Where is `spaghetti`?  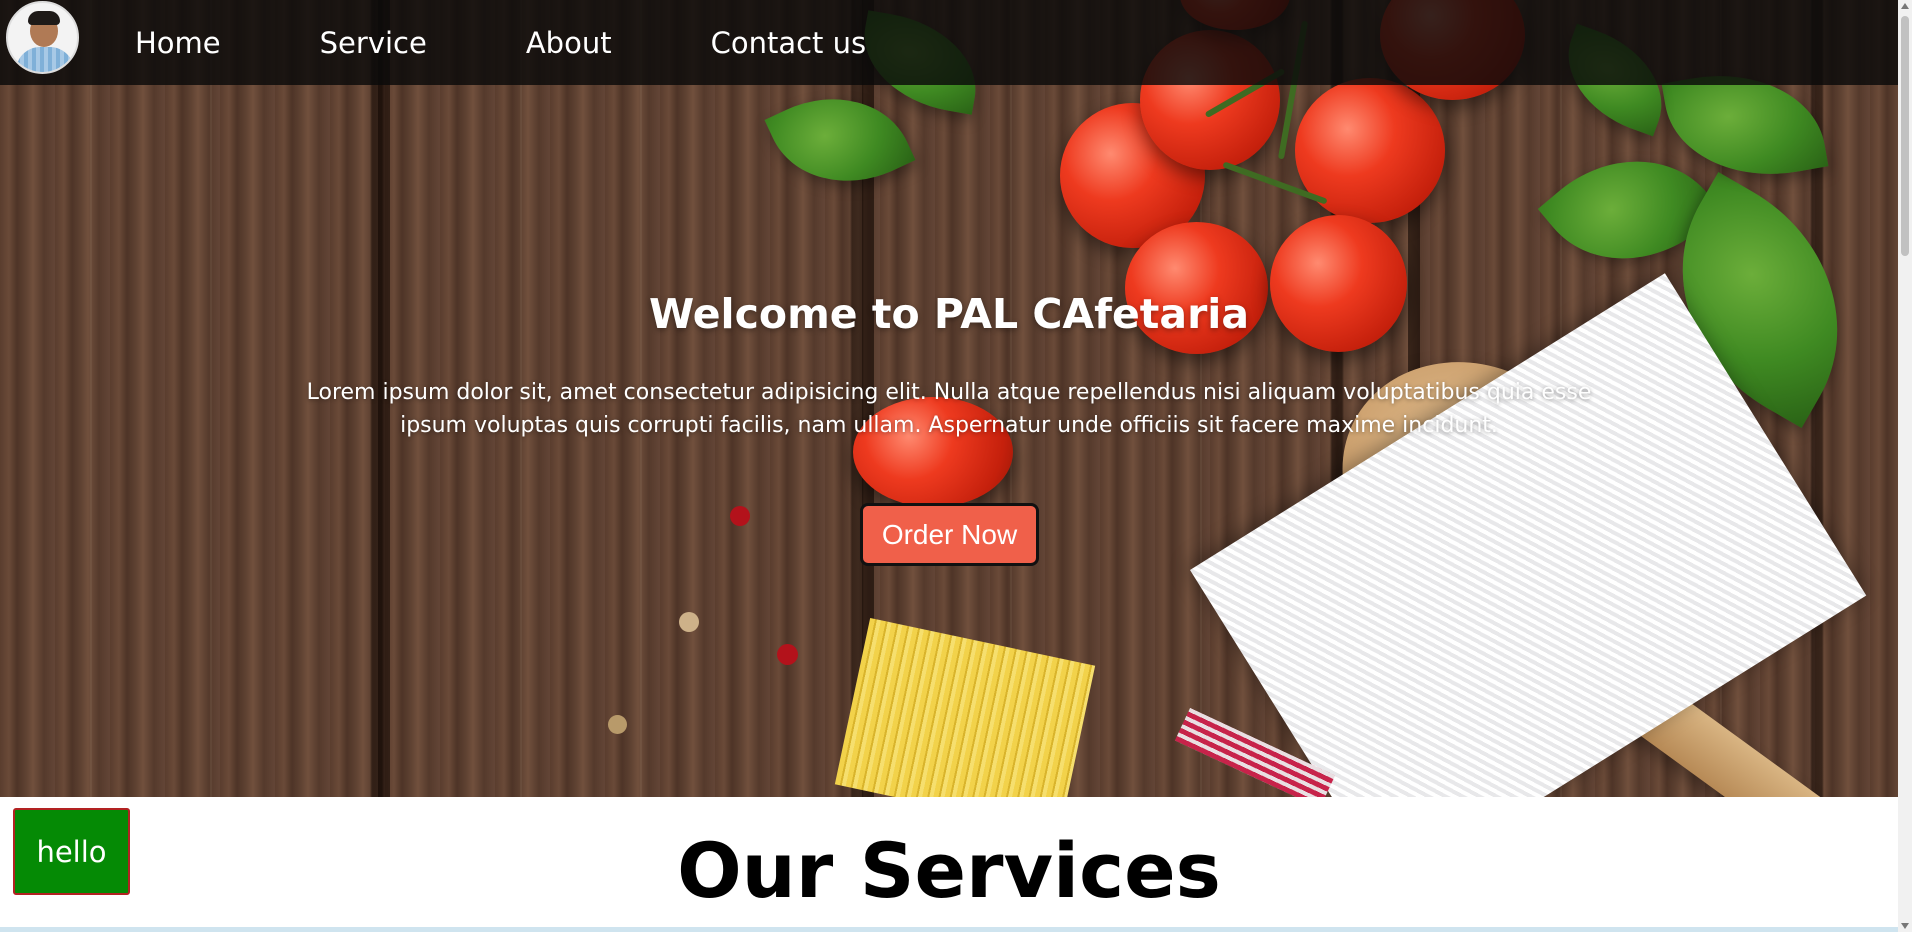
spaghetti is located at coordinates (965, 707).